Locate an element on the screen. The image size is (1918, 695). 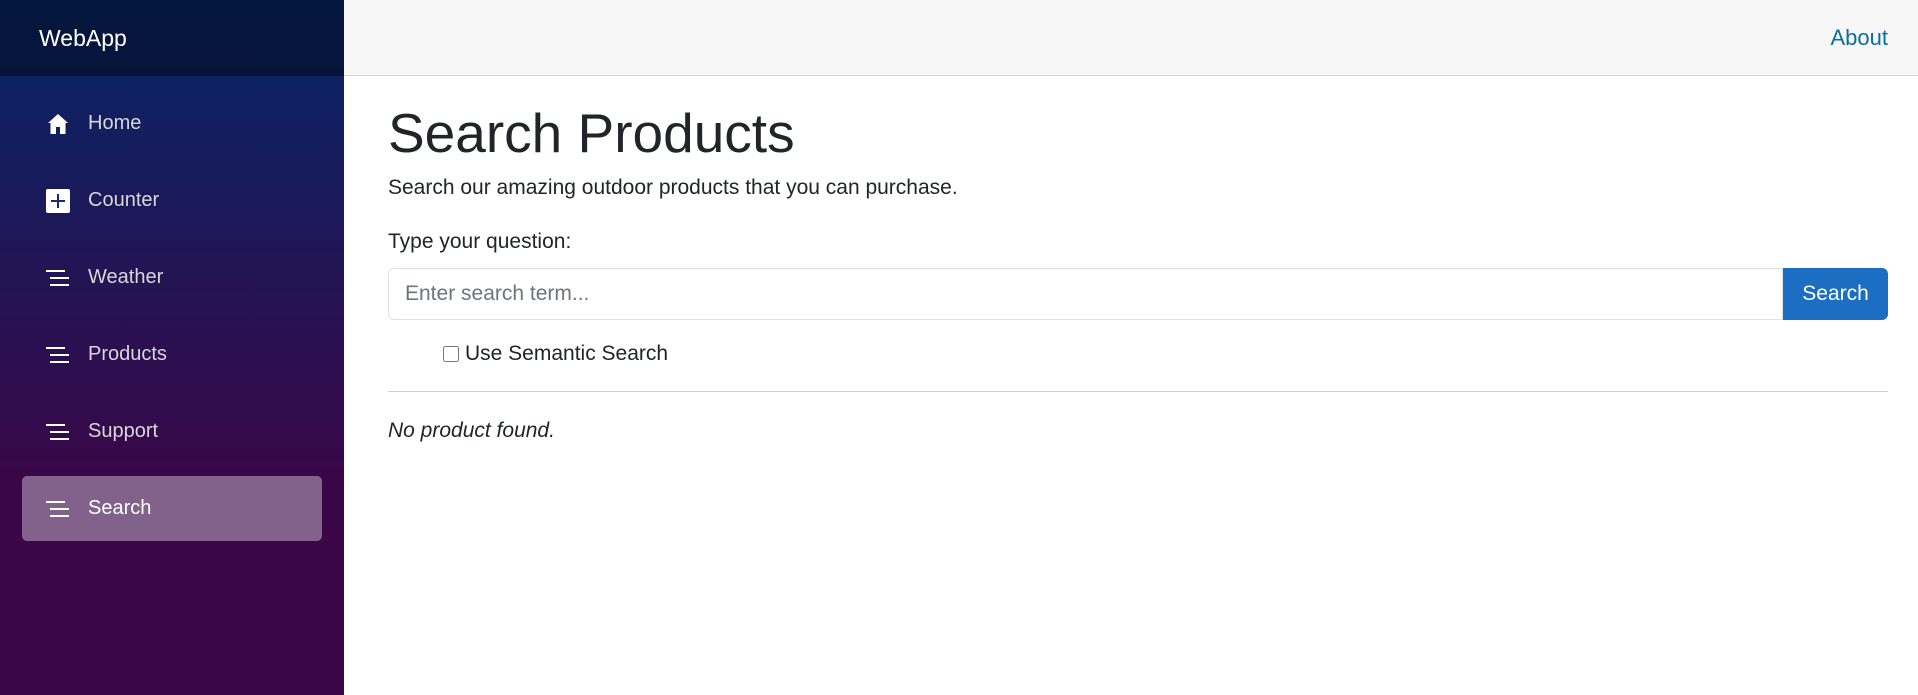
page-title: Search Products is located at coordinates (591, 133).